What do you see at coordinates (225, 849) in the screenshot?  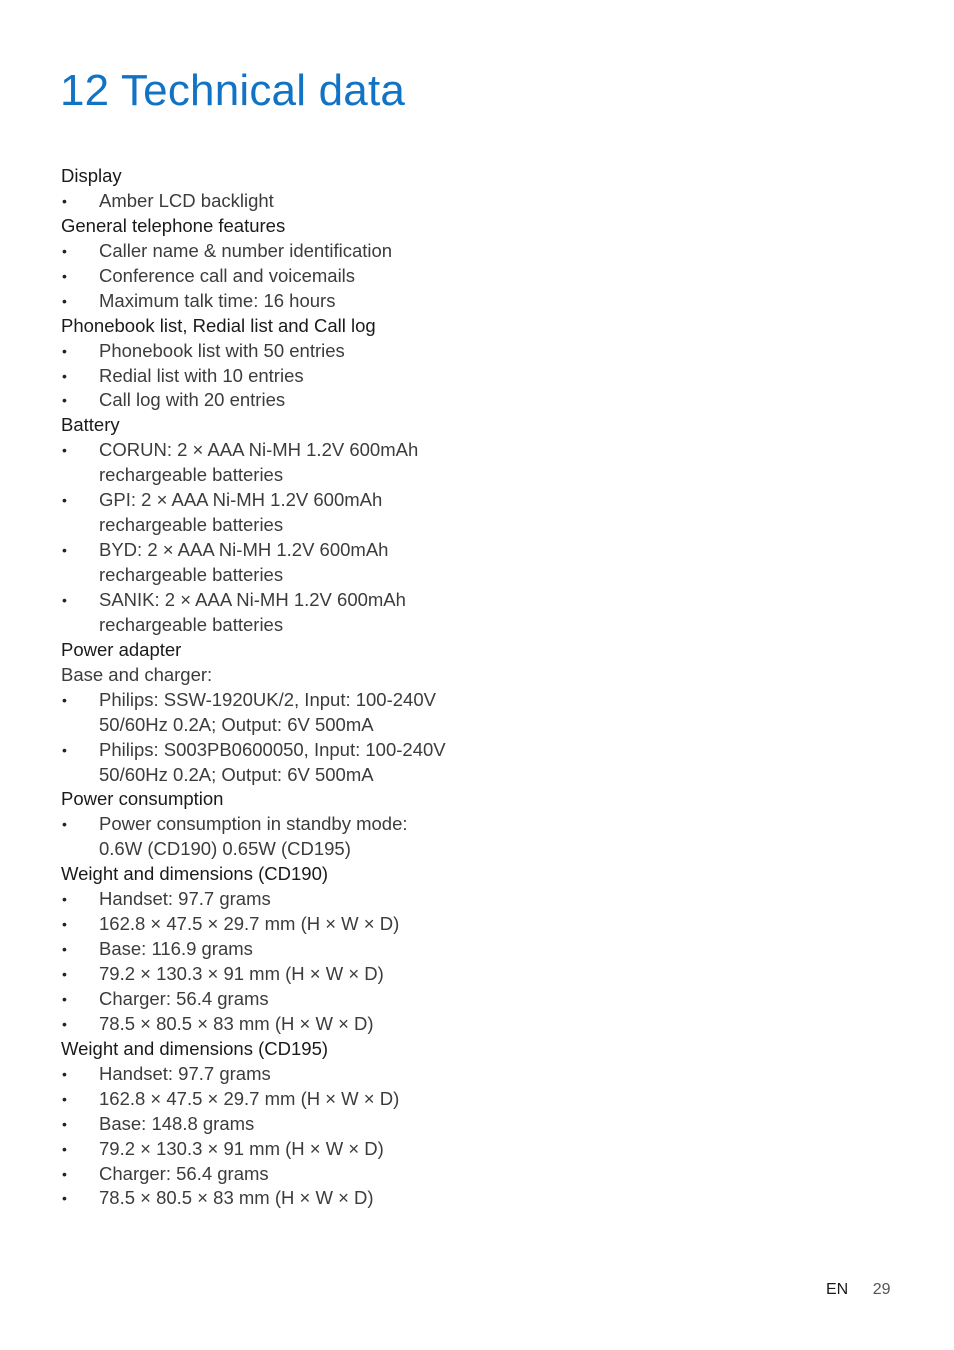 I see `list-item-text: 0.6W (CD190) 0.65W (CD195)` at bounding box center [225, 849].